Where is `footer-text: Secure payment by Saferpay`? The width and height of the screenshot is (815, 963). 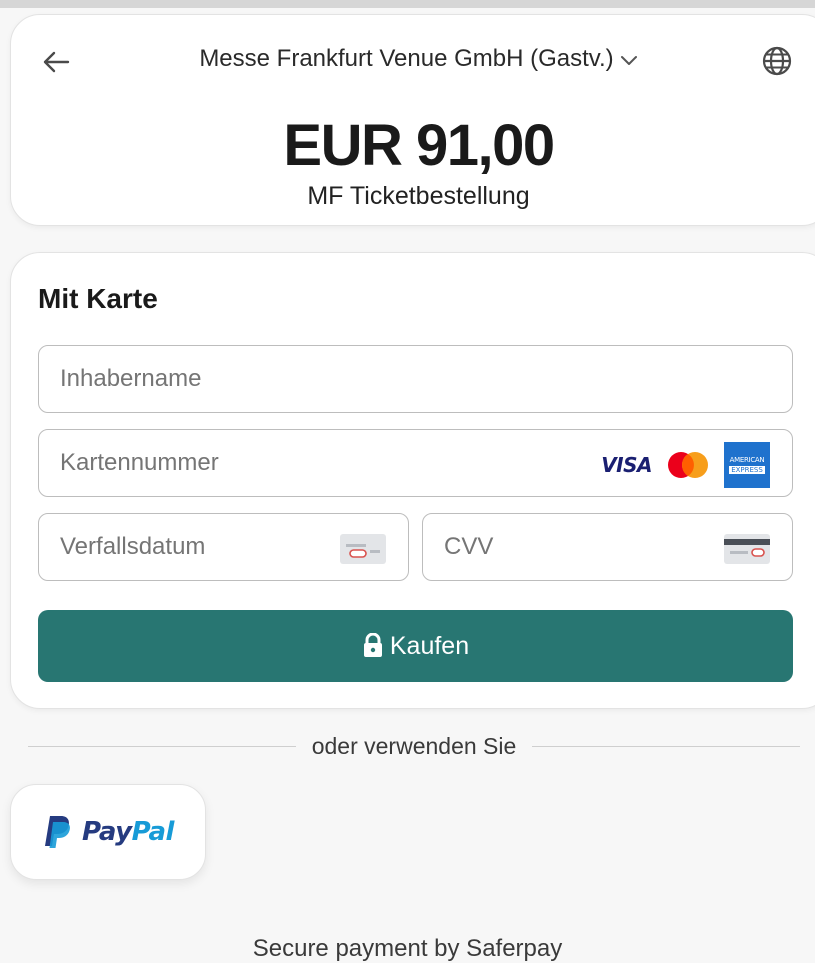
footer-text: Secure payment by Saferpay is located at coordinates (407, 948).